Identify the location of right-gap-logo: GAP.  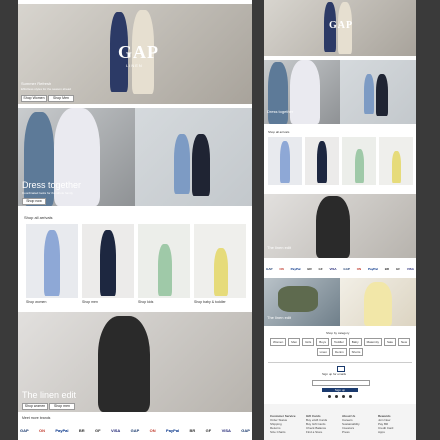
(341, 25).